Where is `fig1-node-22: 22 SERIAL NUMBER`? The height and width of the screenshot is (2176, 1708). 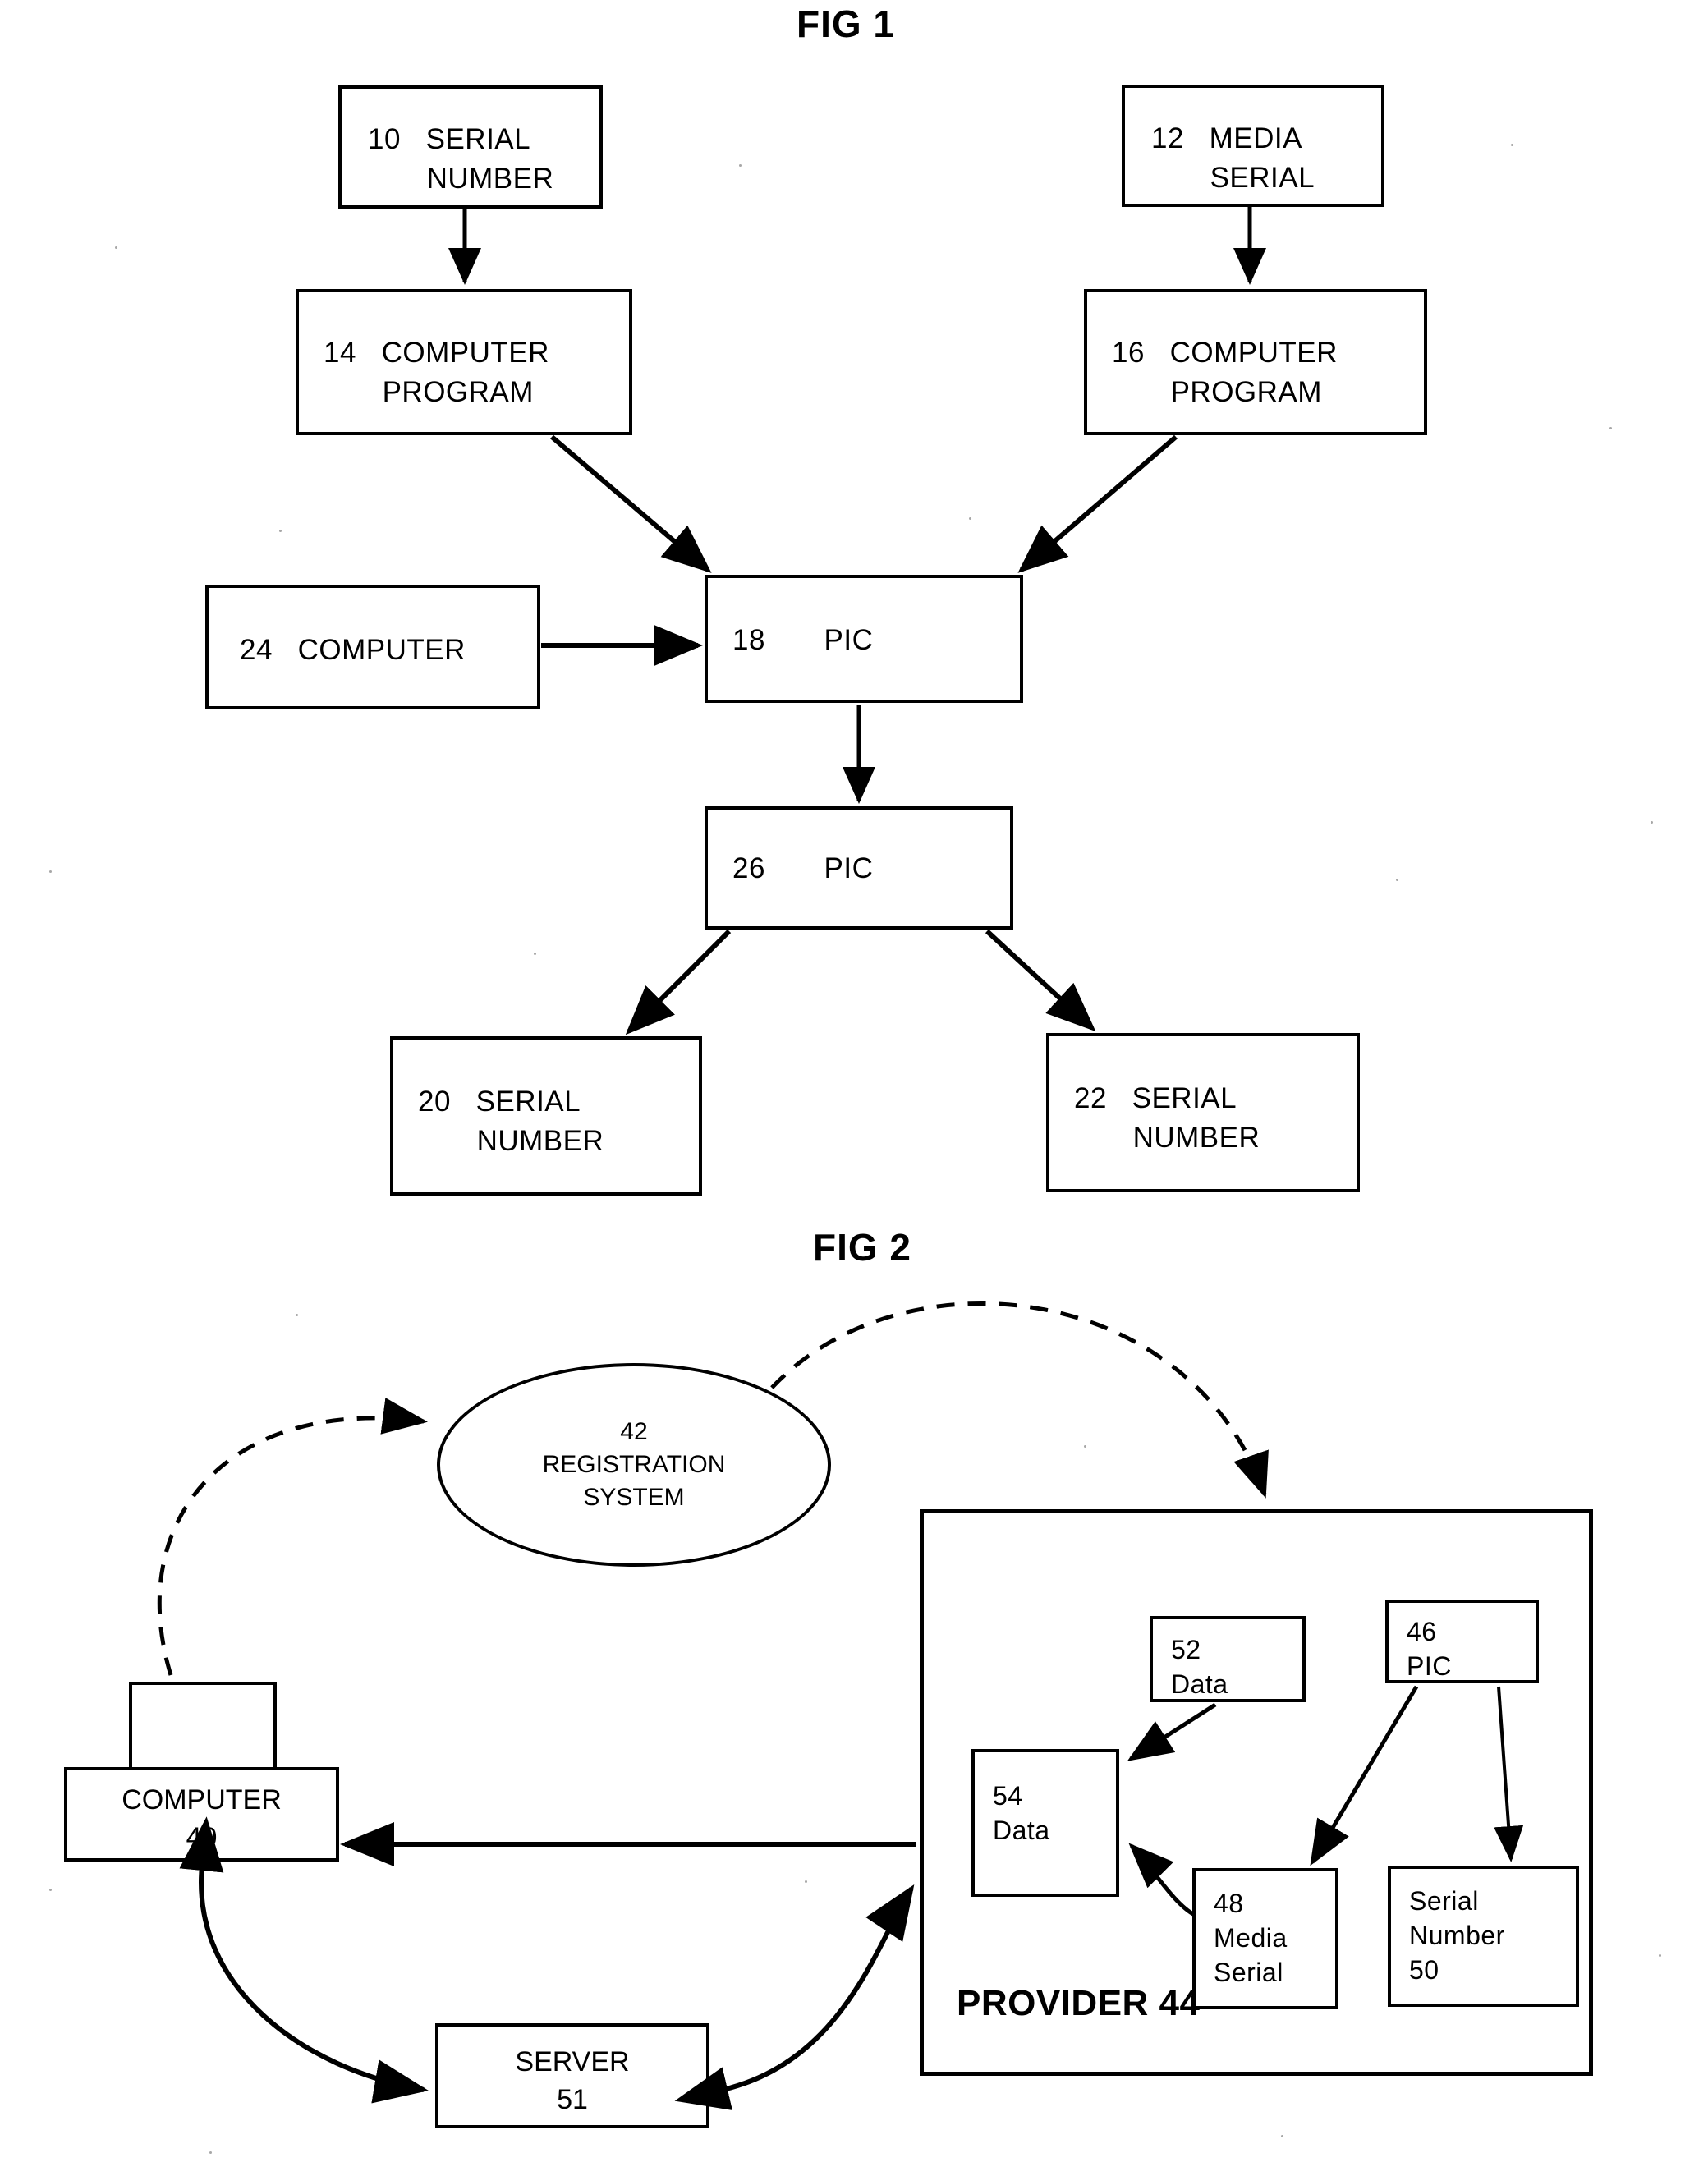 fig1-node-22: 22 SERIAL NUMBER is located at coordinates (1203, 1112).